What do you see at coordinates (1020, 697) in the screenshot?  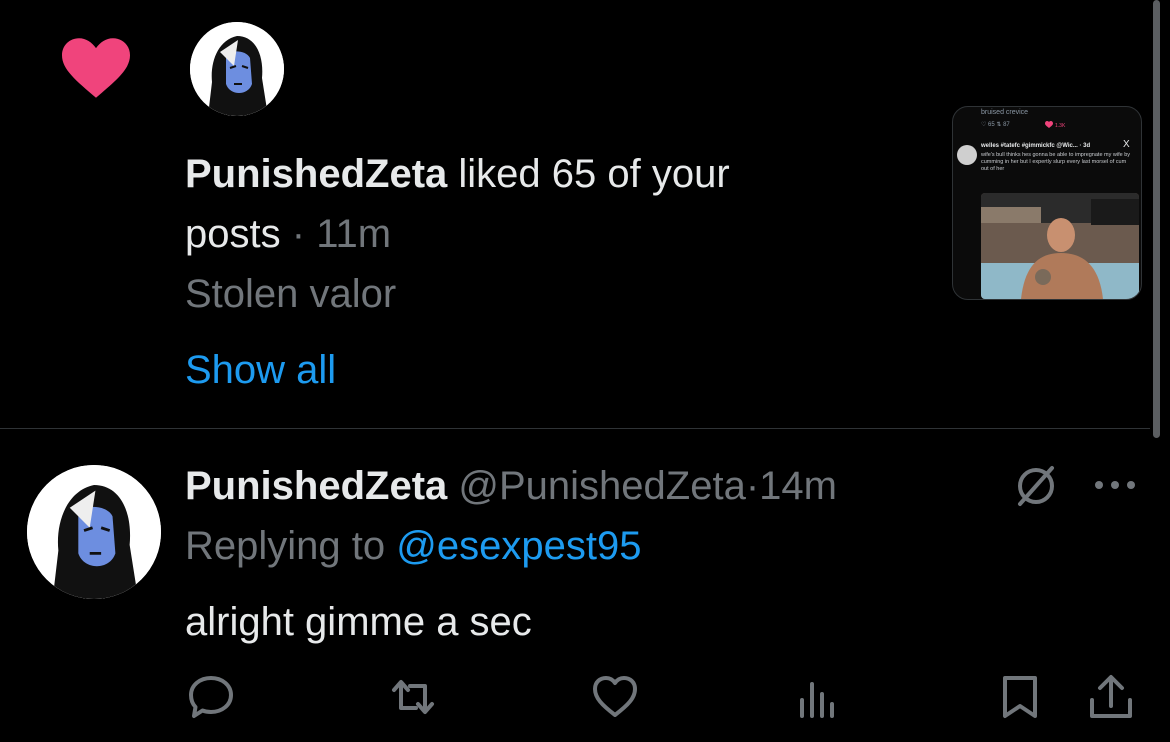 I see `bookmark-icon` at bounding box center [1020, 697].